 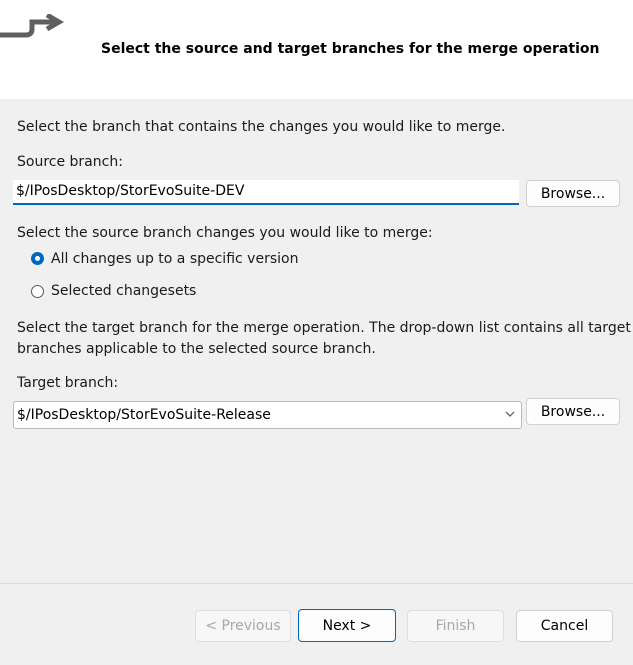 What do you see at coordinates (510, 414) in the screenshot?
I see `chevron-down-icon` at bounding box center [510, 414].